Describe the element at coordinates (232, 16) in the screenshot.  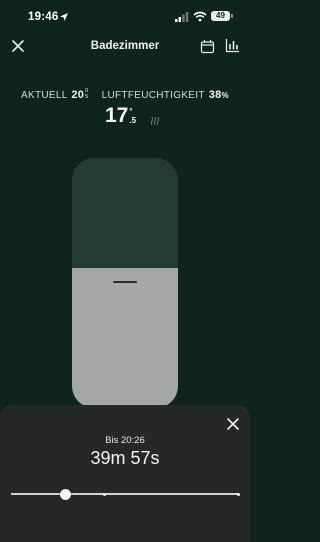
I see `battery-tip` at that location.